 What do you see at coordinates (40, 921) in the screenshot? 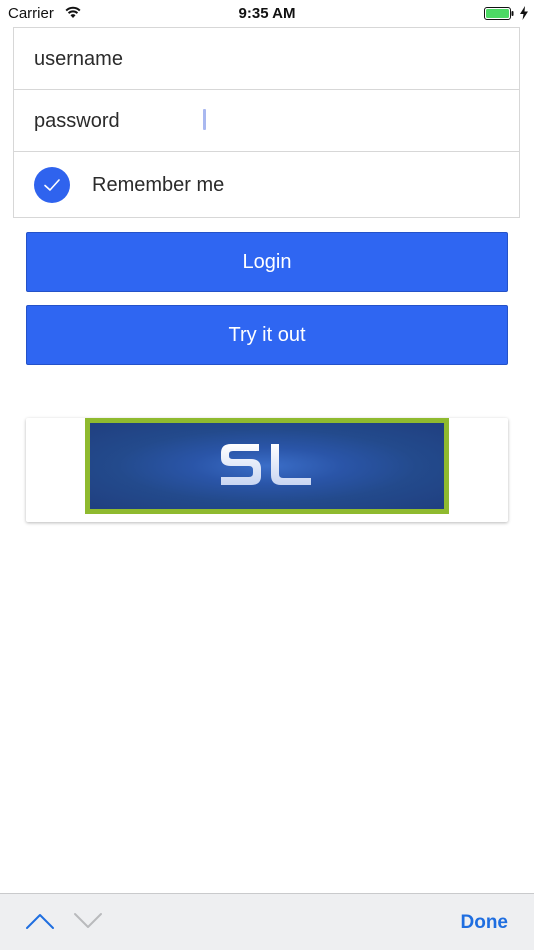
I see `chevron-up-icon` at bounding box center [40, 921].